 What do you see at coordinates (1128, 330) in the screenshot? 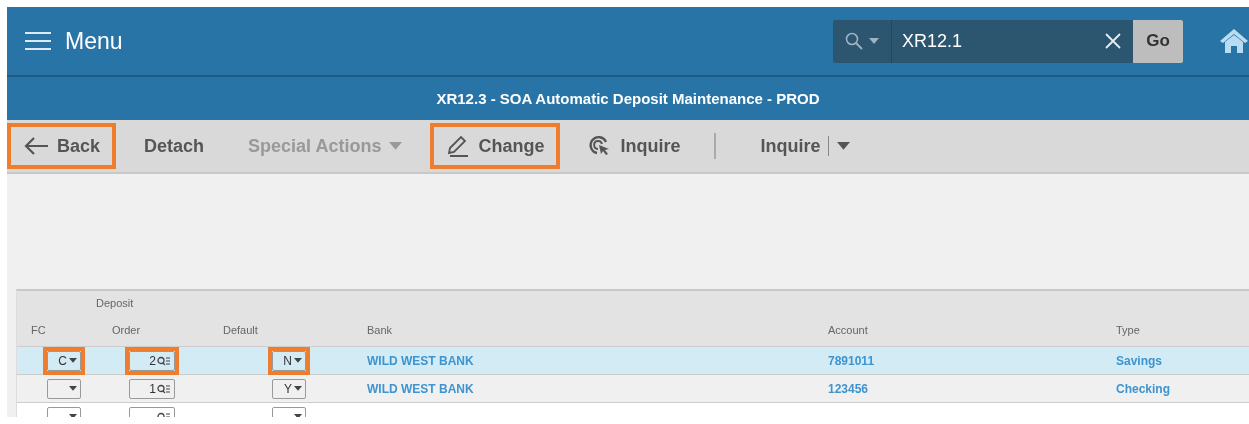
I see `column-heading: Type` at bounding box center [1128, 330].